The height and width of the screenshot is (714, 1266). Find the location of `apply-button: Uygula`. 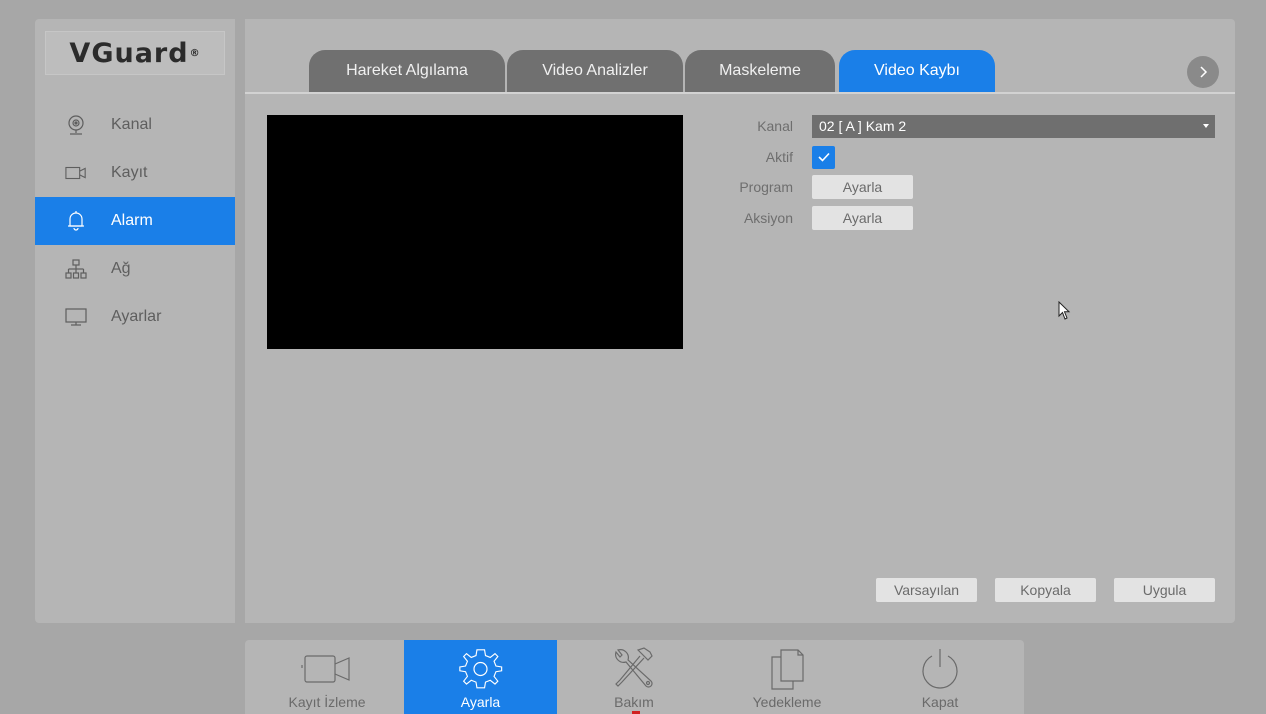

apply-button: Uygula is located at coordinates (1164, 590).